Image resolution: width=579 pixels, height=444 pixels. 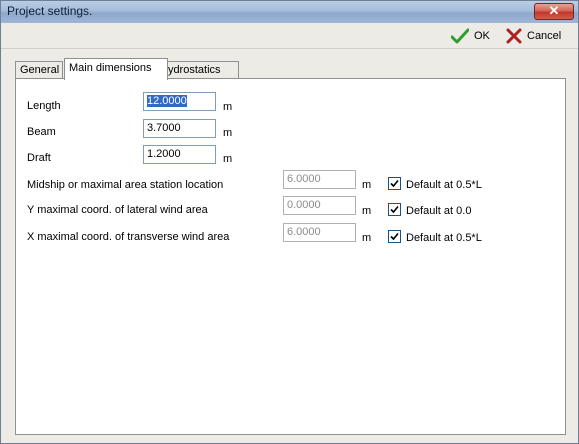 What do you see at coordinates (50, 11) in the screenshot?
I see `window-title: Project settings.` at bounding box center [50, 11].